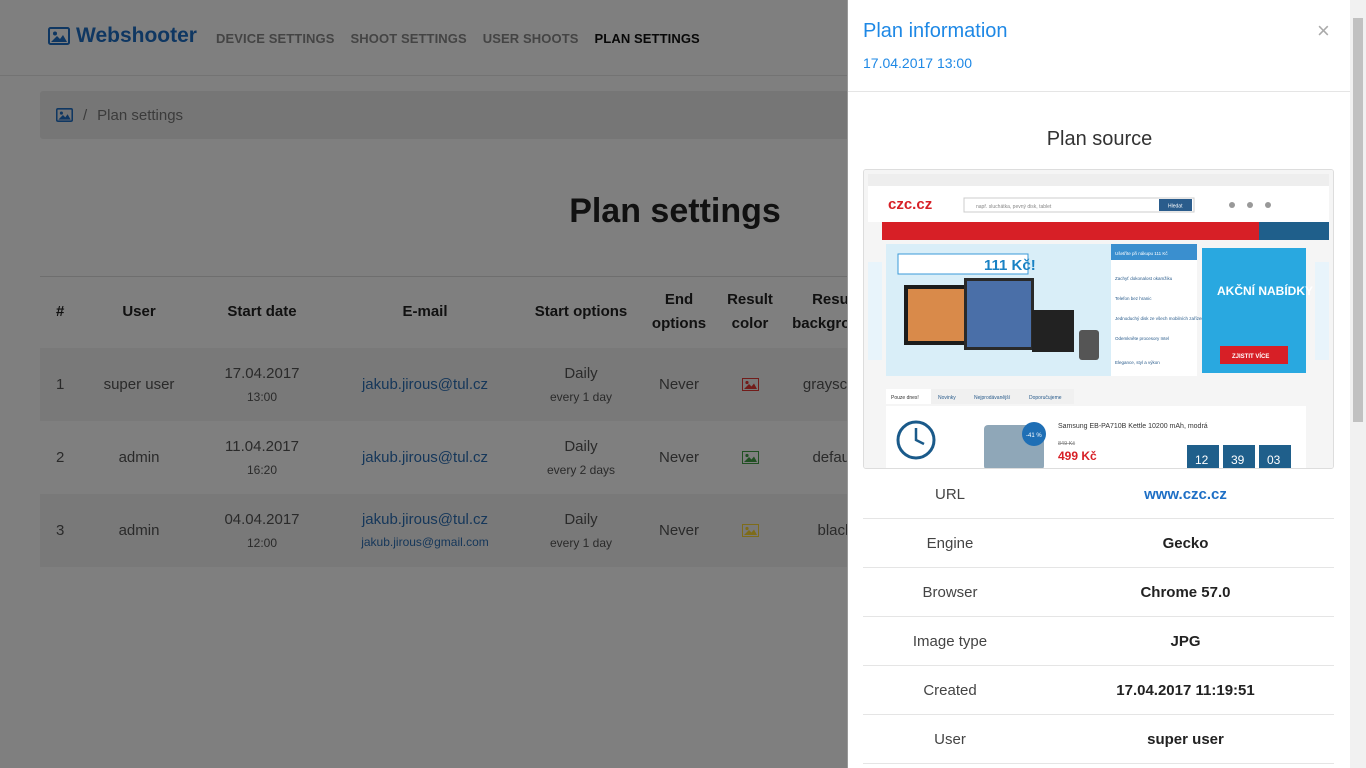 The width and height of the screenshot is (1366, 768). I want to click on detail-row-user: User super user, so click(1098, 739).